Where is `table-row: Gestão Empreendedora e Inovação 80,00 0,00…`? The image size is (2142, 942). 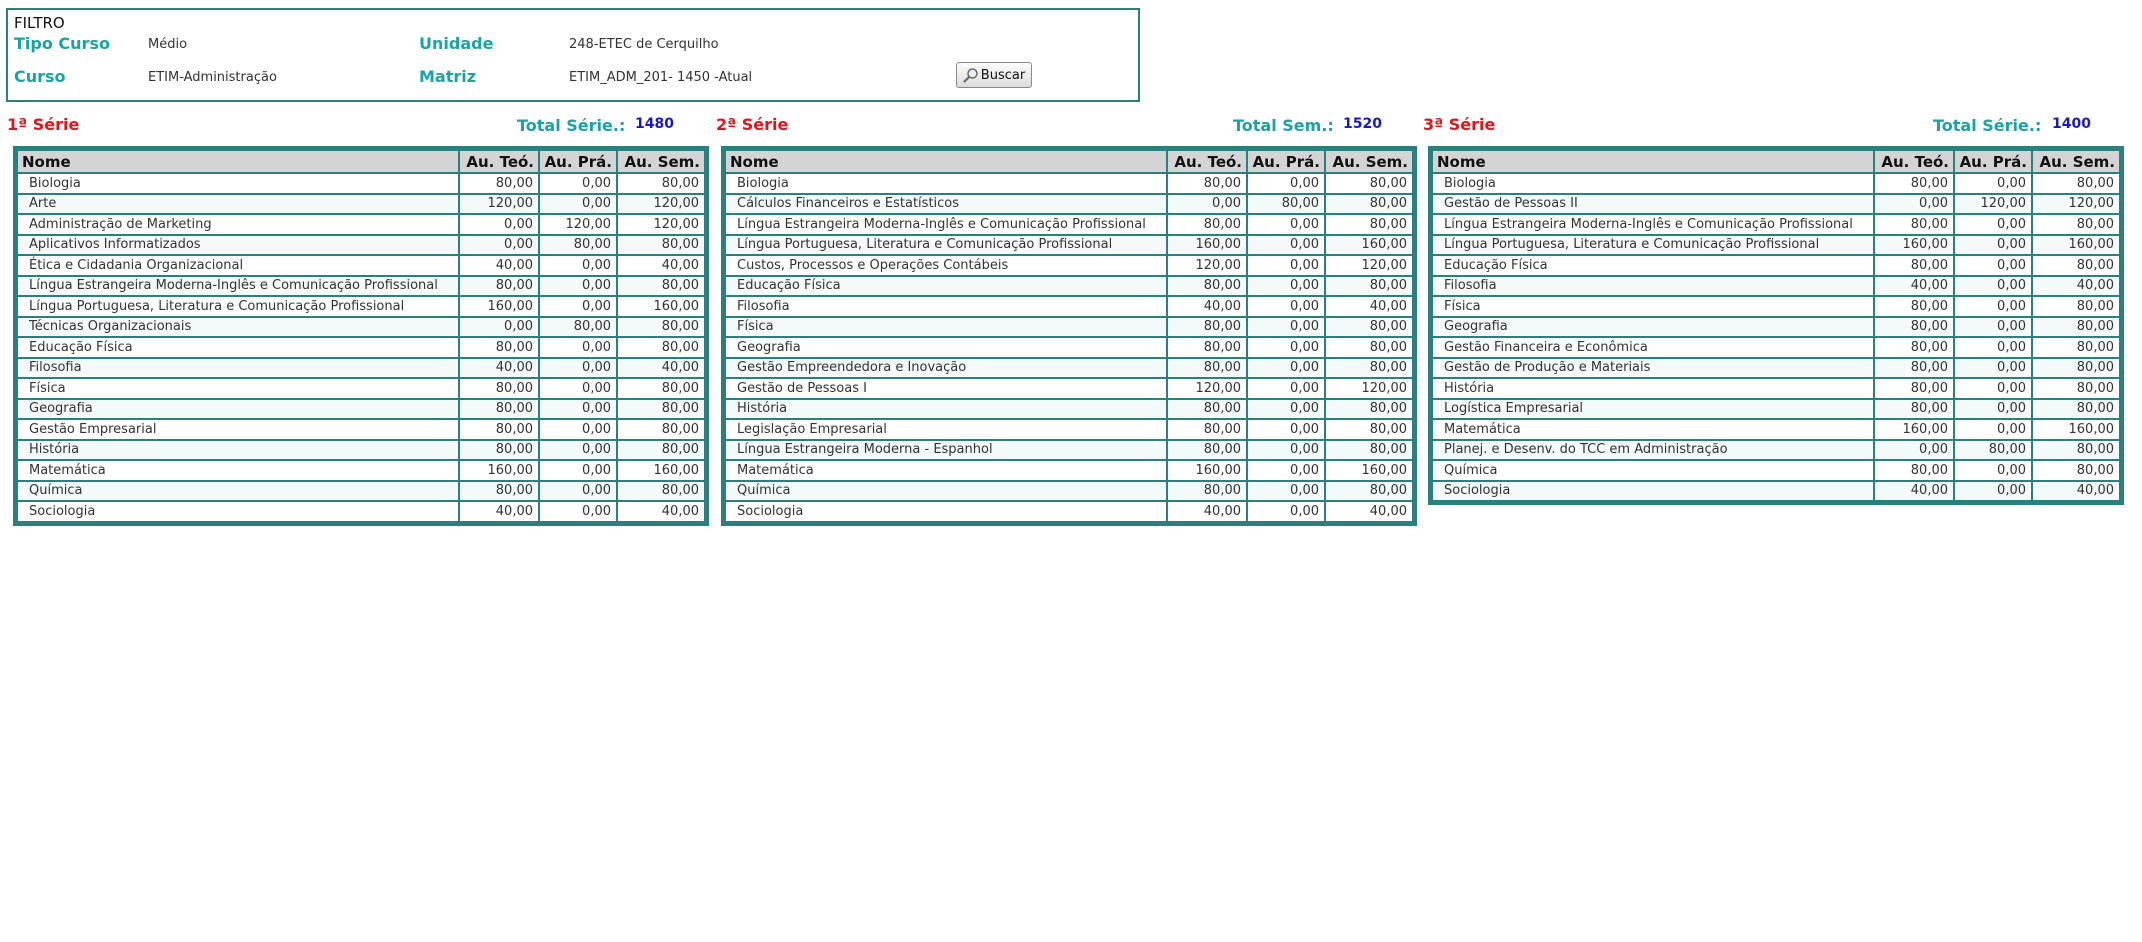
table-row: Gestão Empreendedora e Inovação 80,00 0,00… is located at coordinates (1069, 367).